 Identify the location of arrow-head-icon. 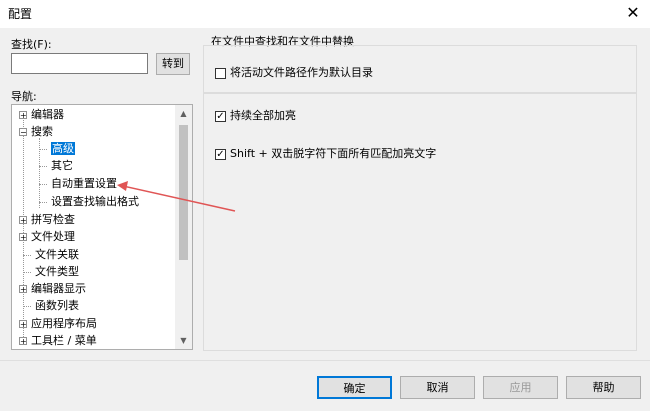
(122, 186).